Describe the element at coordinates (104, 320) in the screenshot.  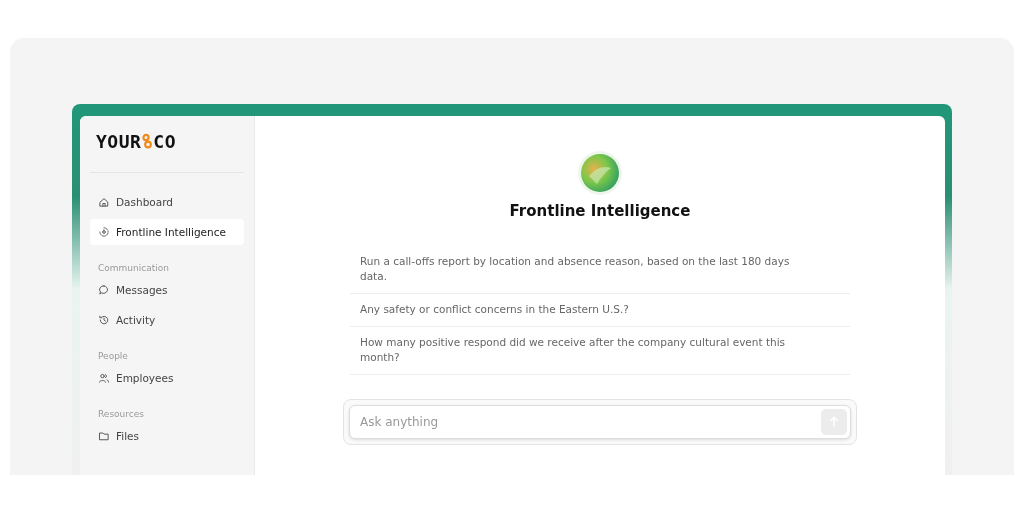
I see `history-icon` at that location.